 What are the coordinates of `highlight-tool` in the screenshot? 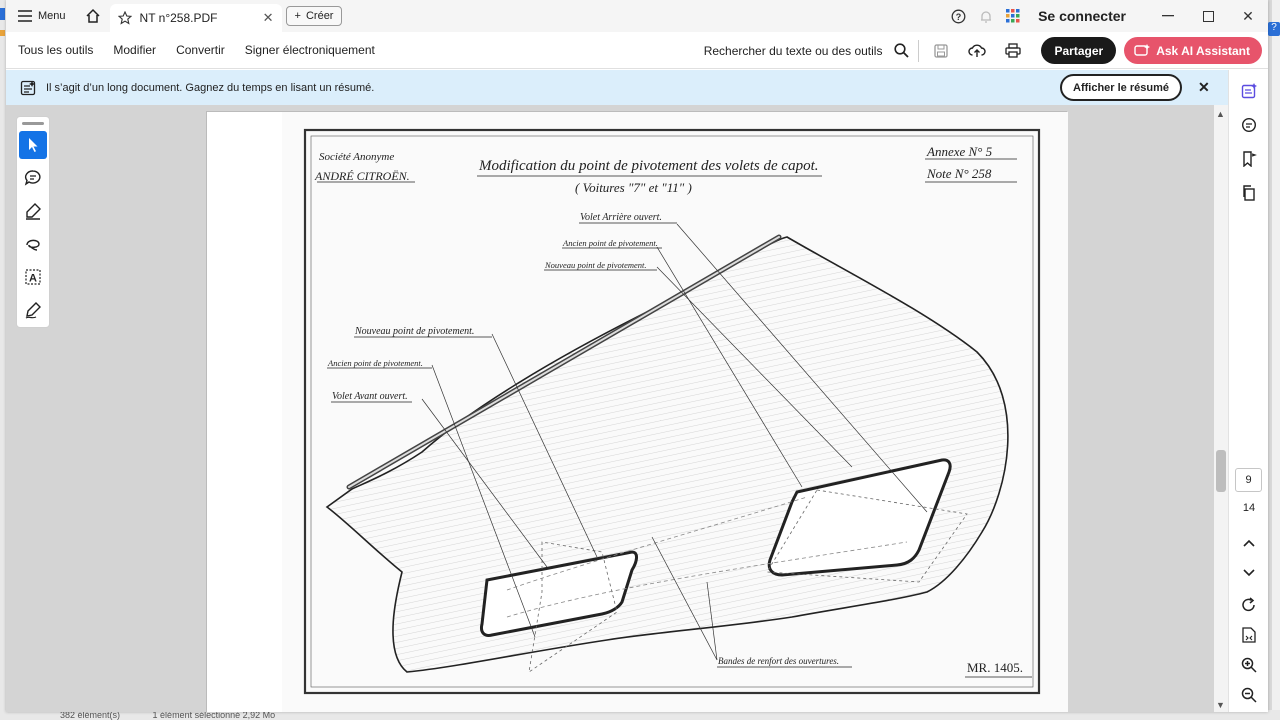 It's located at (33, 211).